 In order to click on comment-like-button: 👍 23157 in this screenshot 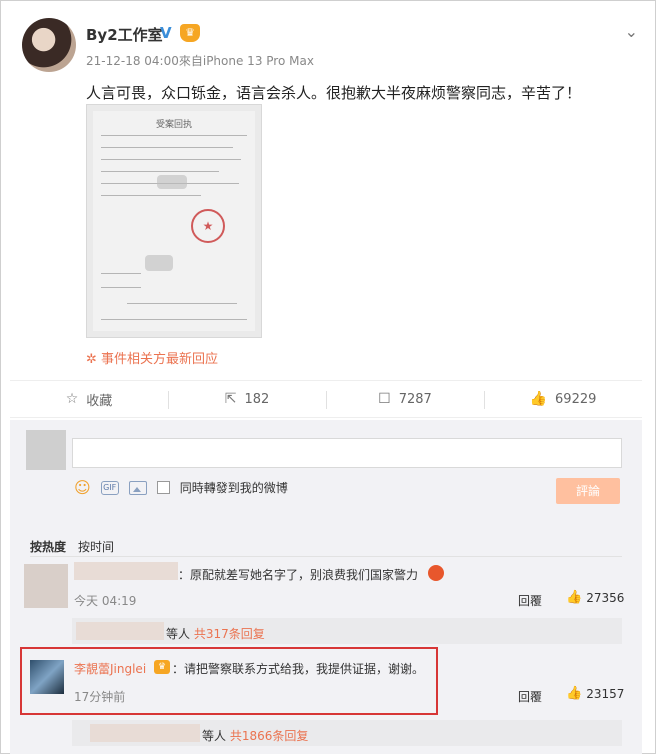, I will do `click(595, 693)`.